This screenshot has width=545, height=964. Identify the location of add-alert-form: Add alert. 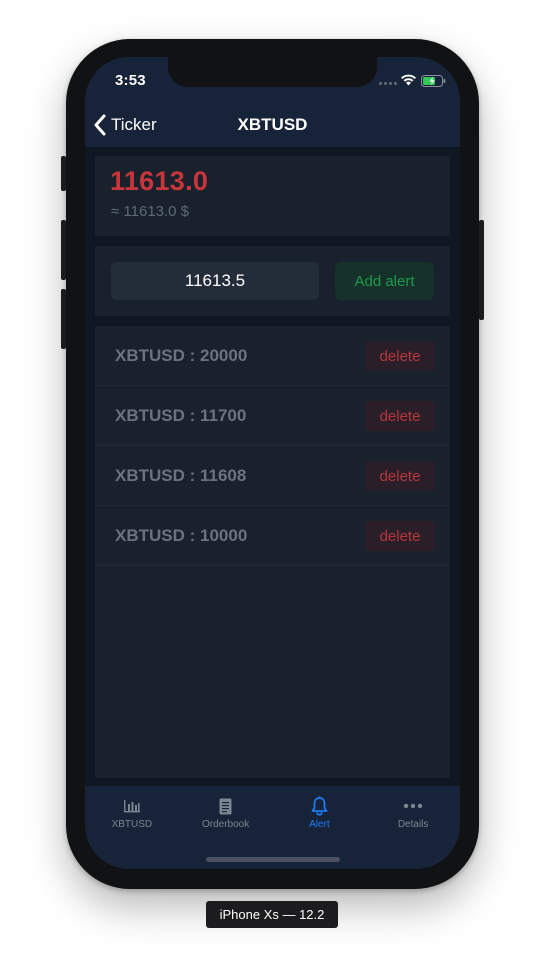
(272, 281).